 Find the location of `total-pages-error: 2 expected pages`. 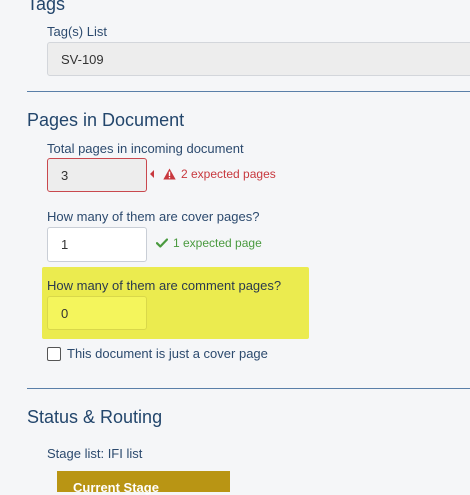

total-pages-error: 2 expected pages is located at coordinates (213, 174).